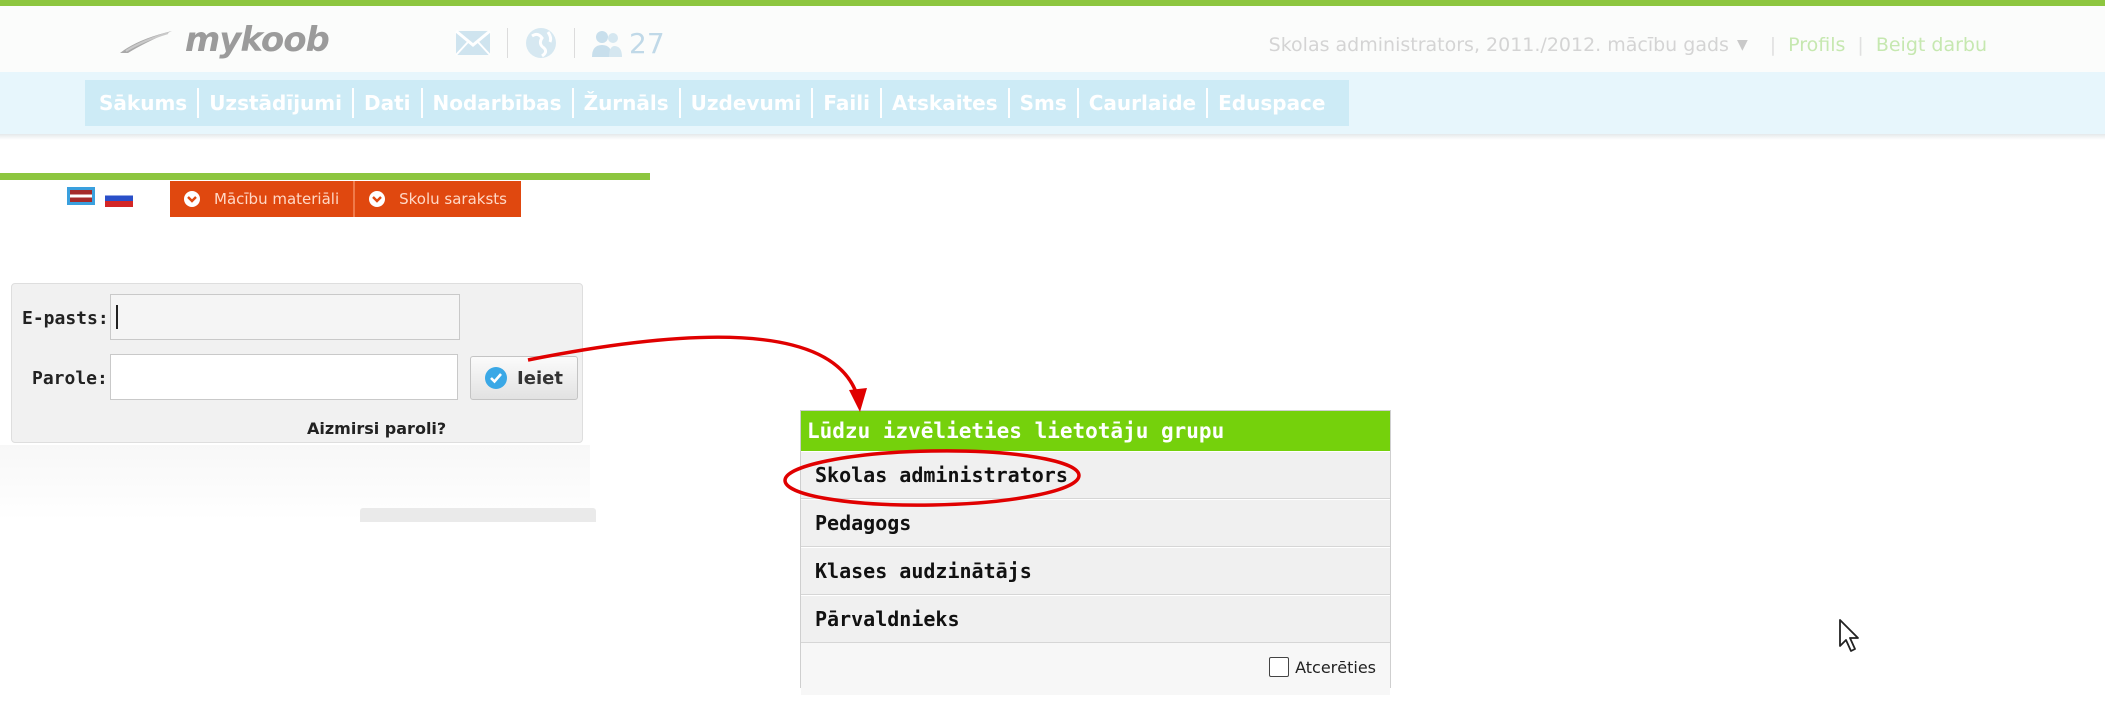 The height and width of the screenshot is (707, 2105). What do you see at coordinates (1931, 45) in the screenshot?
I see `logout-link: Beigt darbu` at bounding box center [1931, 45].